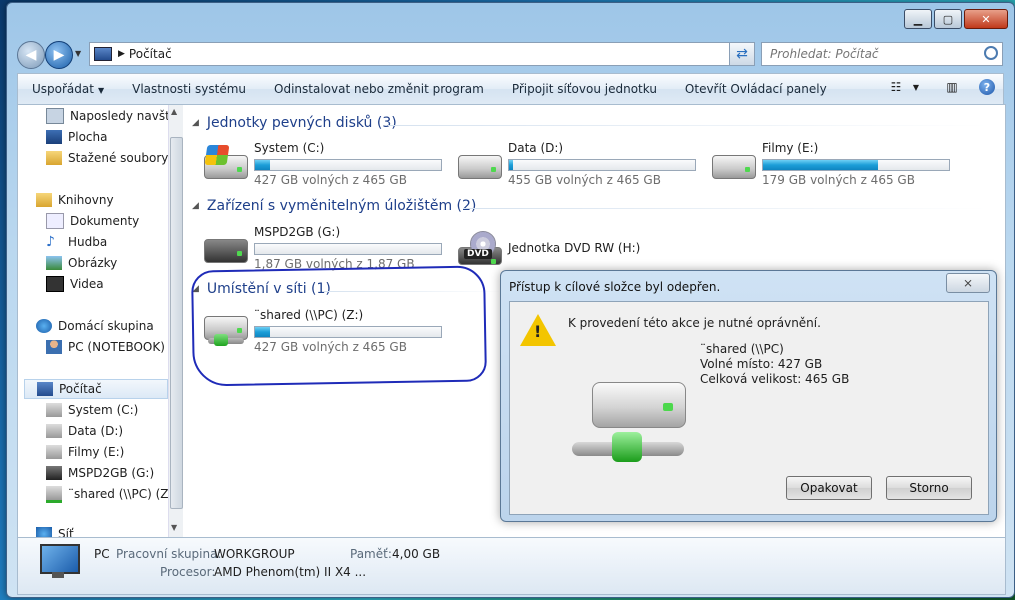  Describe the element at coordinates (116, 347) in the screenshot. I see `nav-label: PC (NOTEBOOK)` at that location.